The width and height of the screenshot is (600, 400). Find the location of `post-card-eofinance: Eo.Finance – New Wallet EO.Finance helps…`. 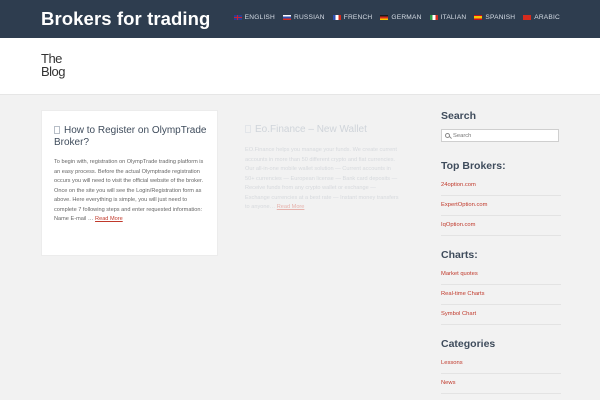

post-card-eofinance: Eo.Finance – New Wallet EO.Finance helps… is located at coordinates (321, 183).